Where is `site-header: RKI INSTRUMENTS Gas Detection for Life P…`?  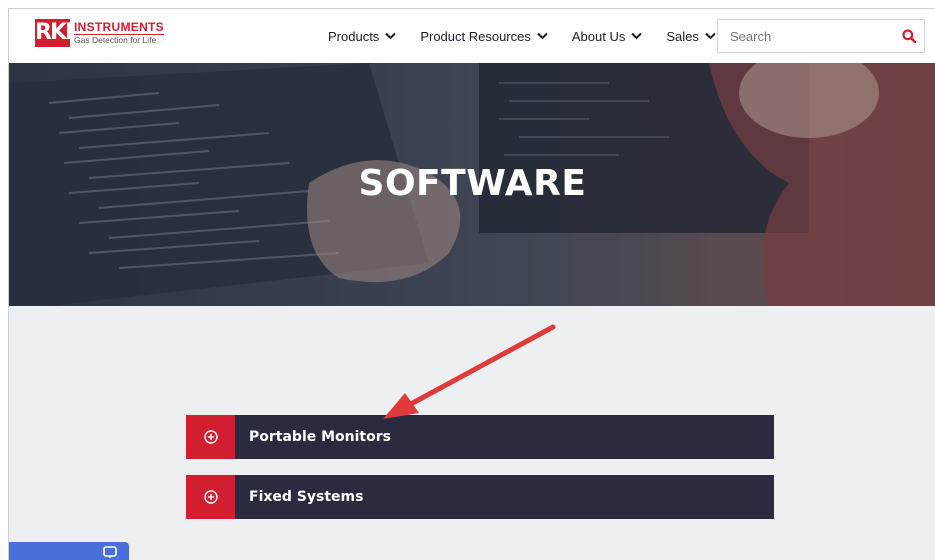 site-header: RKI INSTRUMENTS Gas Detection for Life P… is located at coordinates (472, 36).